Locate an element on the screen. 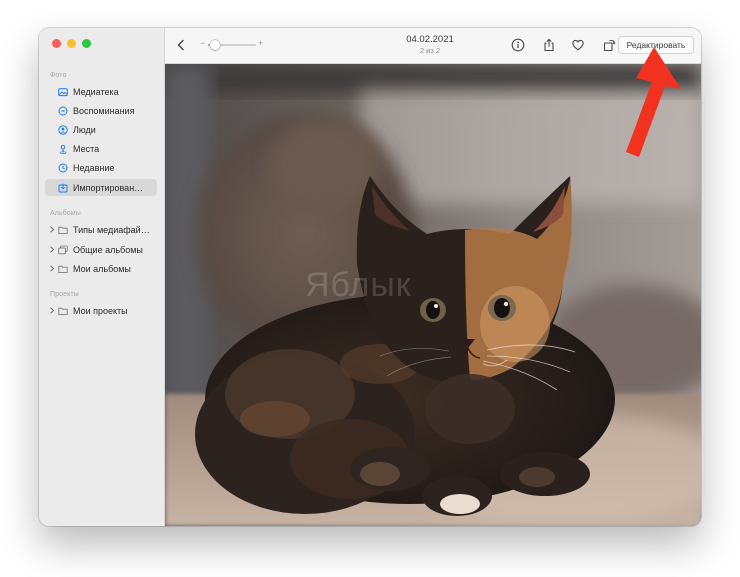  sidebar-item-label: Места is located at coordinates (86, 148).